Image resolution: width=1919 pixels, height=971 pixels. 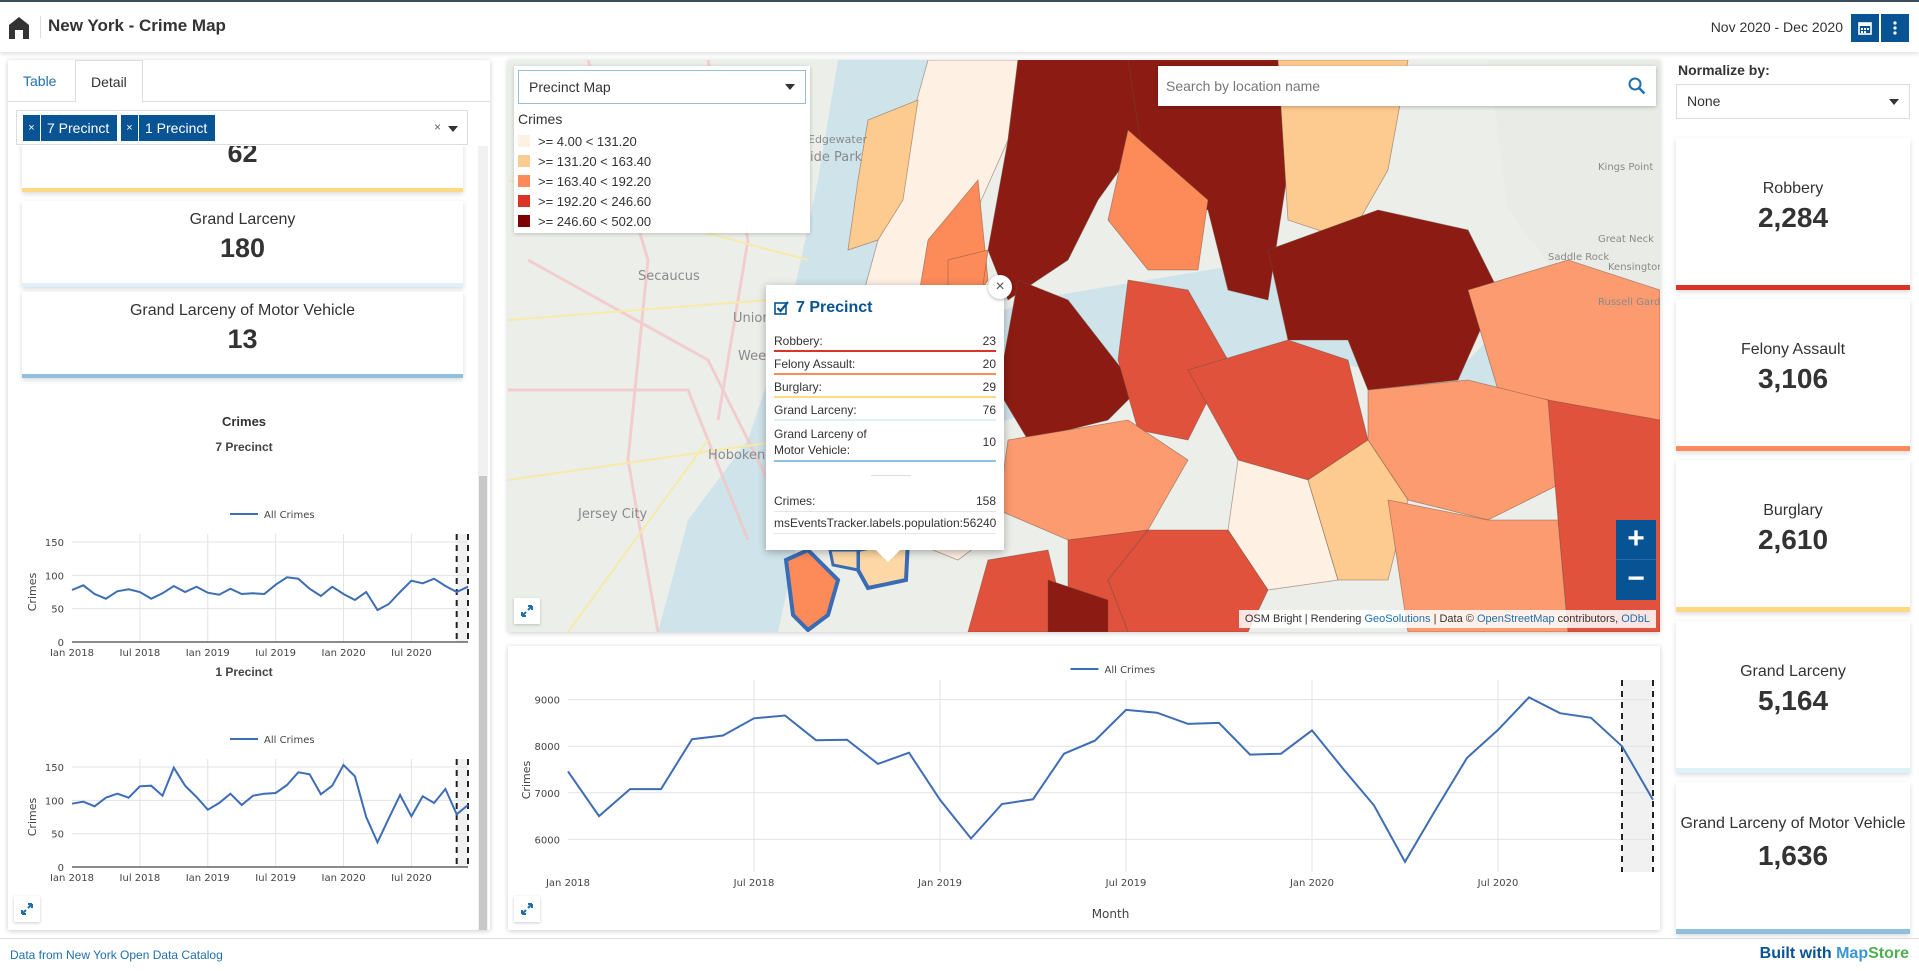 I want to click on popup-total-row: Crimes: 158, so click(x=885, y=503).